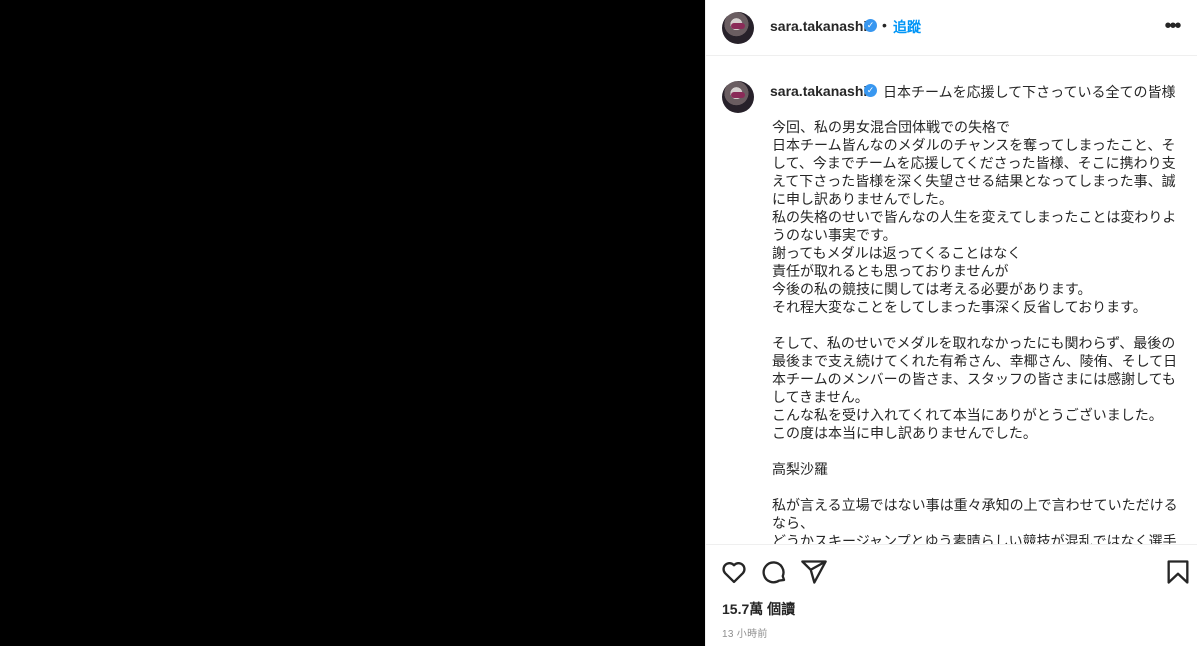 The height and width of the screenshot is (646, 1197). What do you see at coordinates (1029, 92) in the screenshot?
I see `caption-first-line: 日本チームを応援して下さっている全ての皆様` at bounding box center [1029, 92].